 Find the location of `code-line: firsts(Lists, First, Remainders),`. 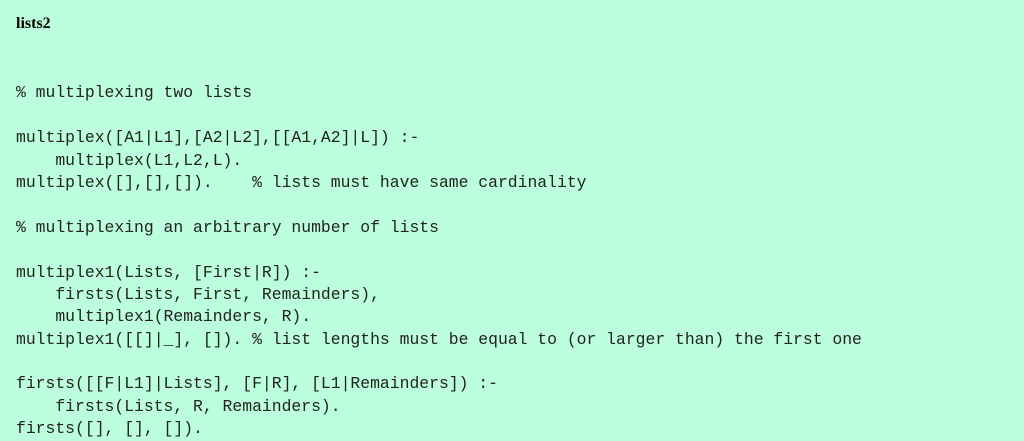

code-line: firsts(Lists, First, Remainders), is located at coordinates (198, 294).